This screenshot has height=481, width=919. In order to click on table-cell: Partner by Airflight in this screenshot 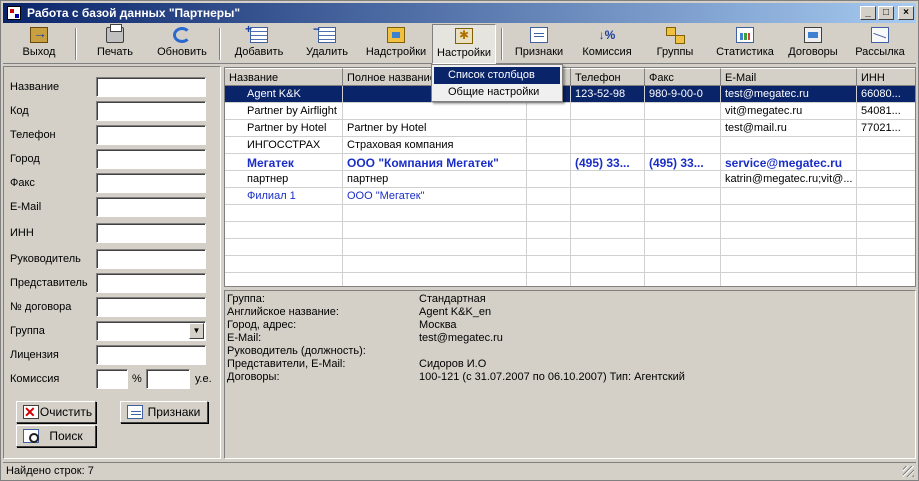, I will do `click(284, 111)`.